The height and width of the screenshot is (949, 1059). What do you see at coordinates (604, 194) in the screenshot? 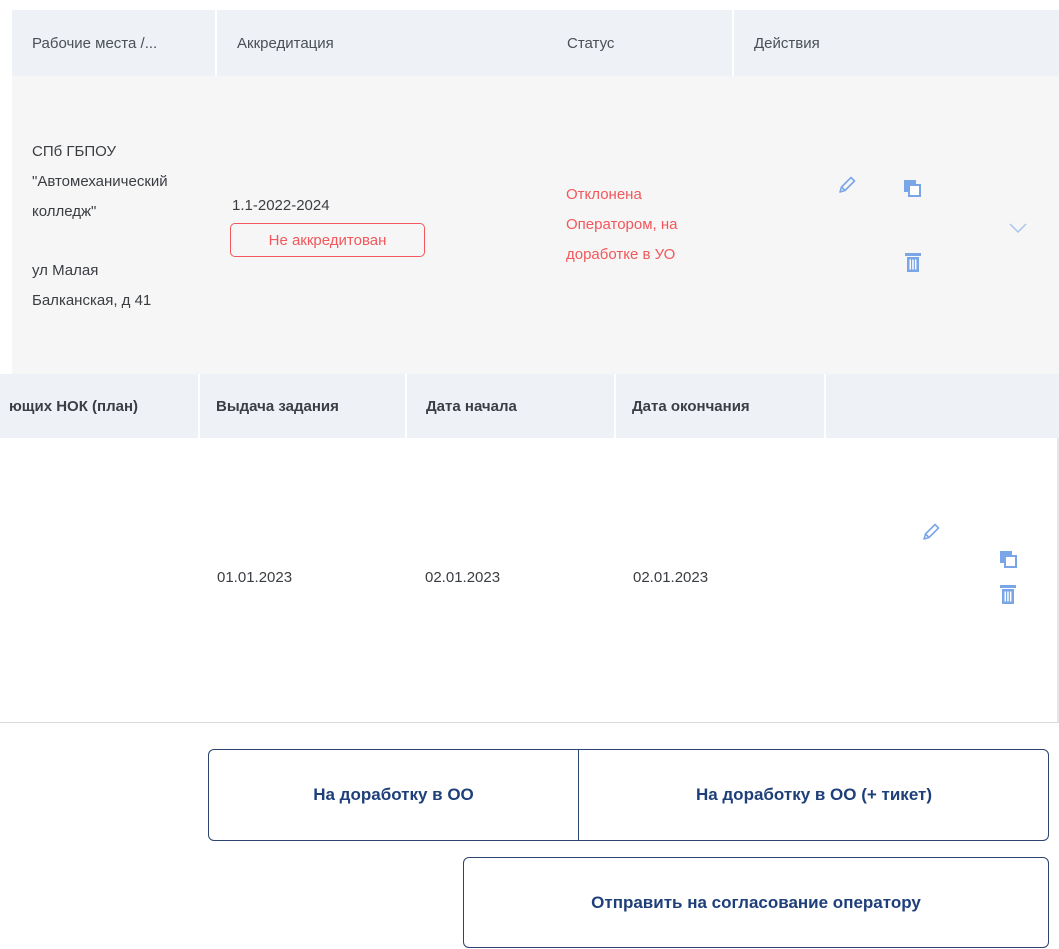
I see `status-line1: Отклонена` at bounding box center [604, 194].